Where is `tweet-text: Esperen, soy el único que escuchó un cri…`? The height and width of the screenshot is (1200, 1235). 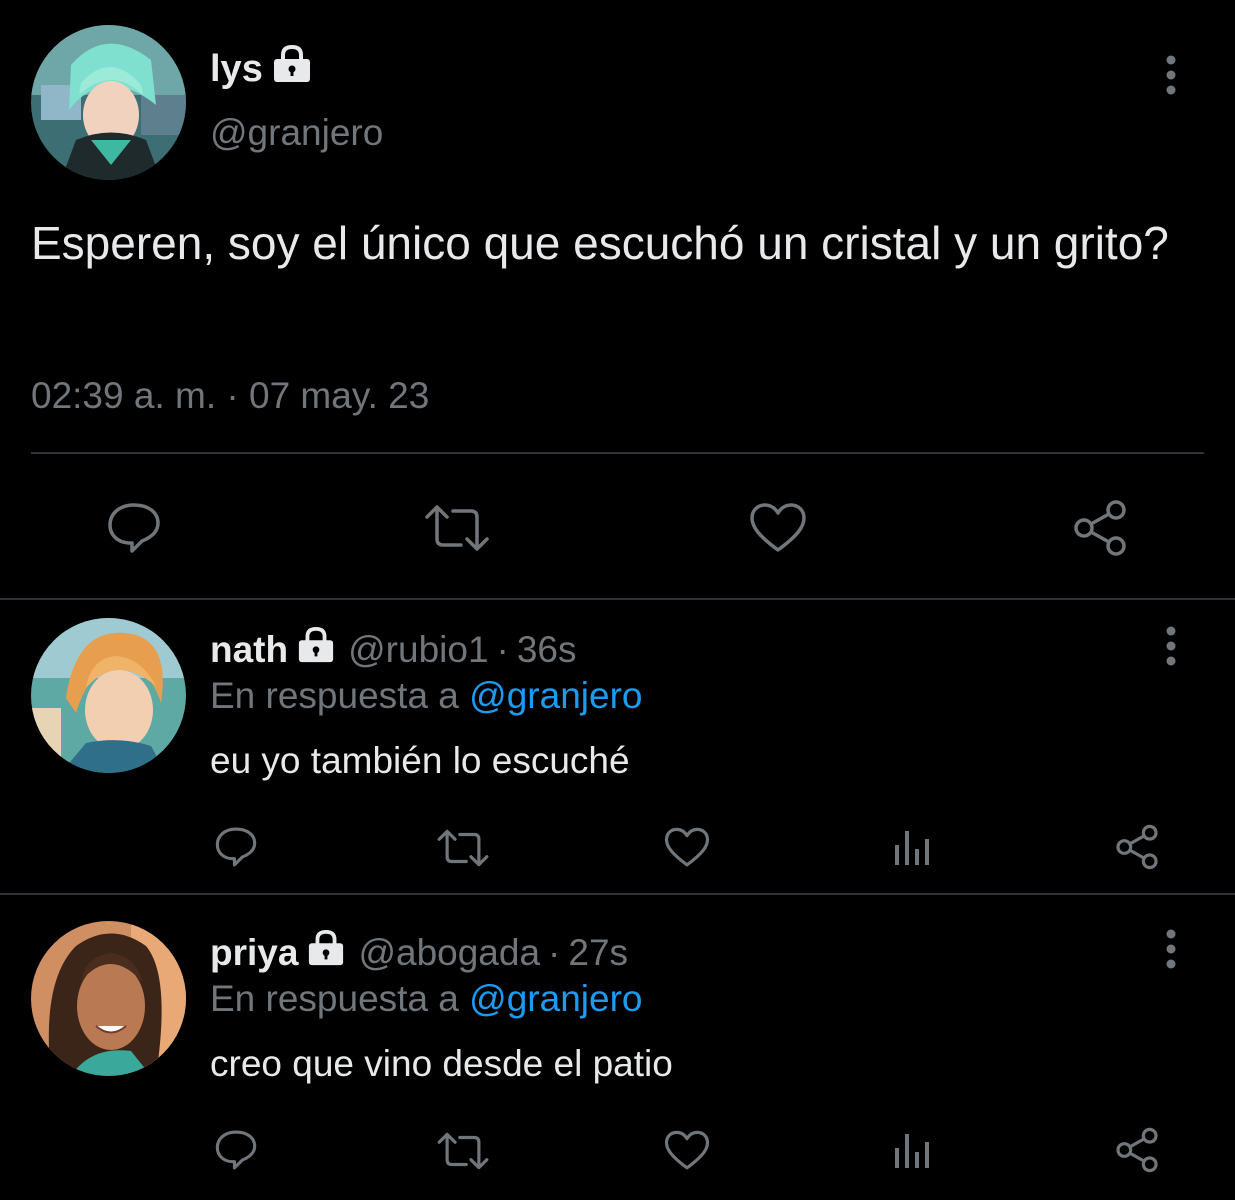 tweet-text: Esperen, soy el único que escuchó un cri… is located at coordinates (600, 243).